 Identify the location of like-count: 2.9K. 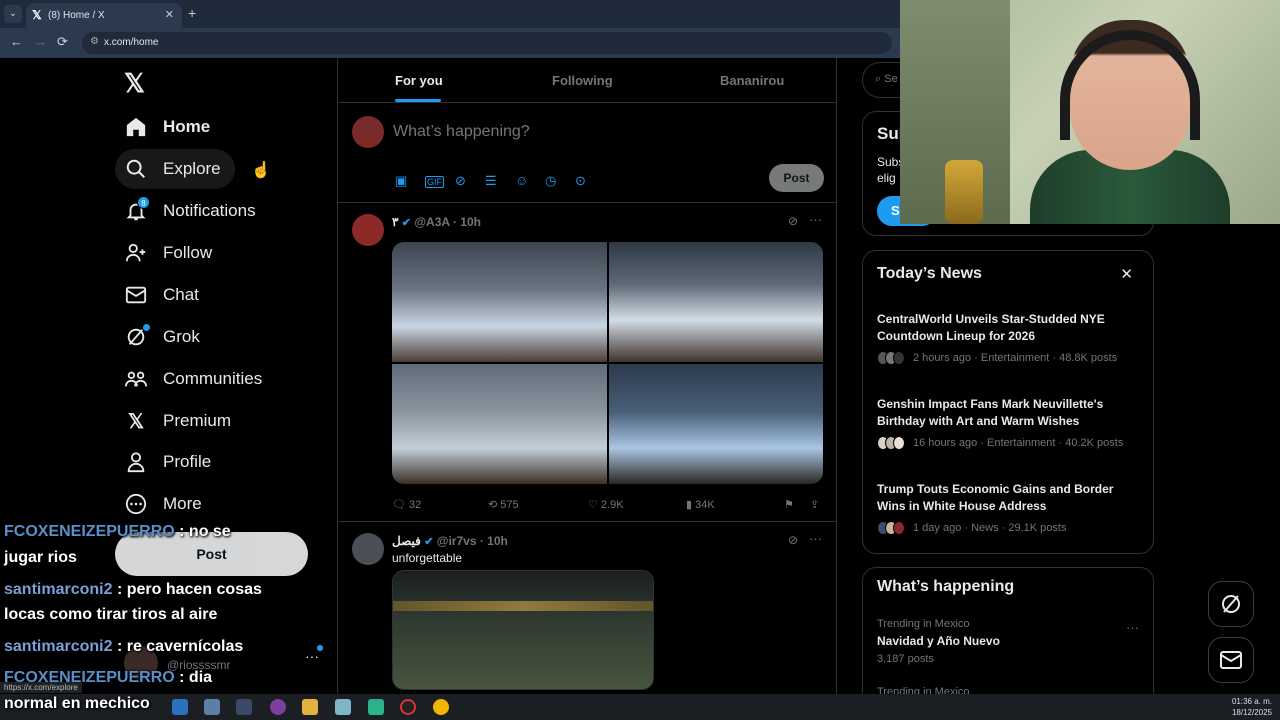
(612, 505).